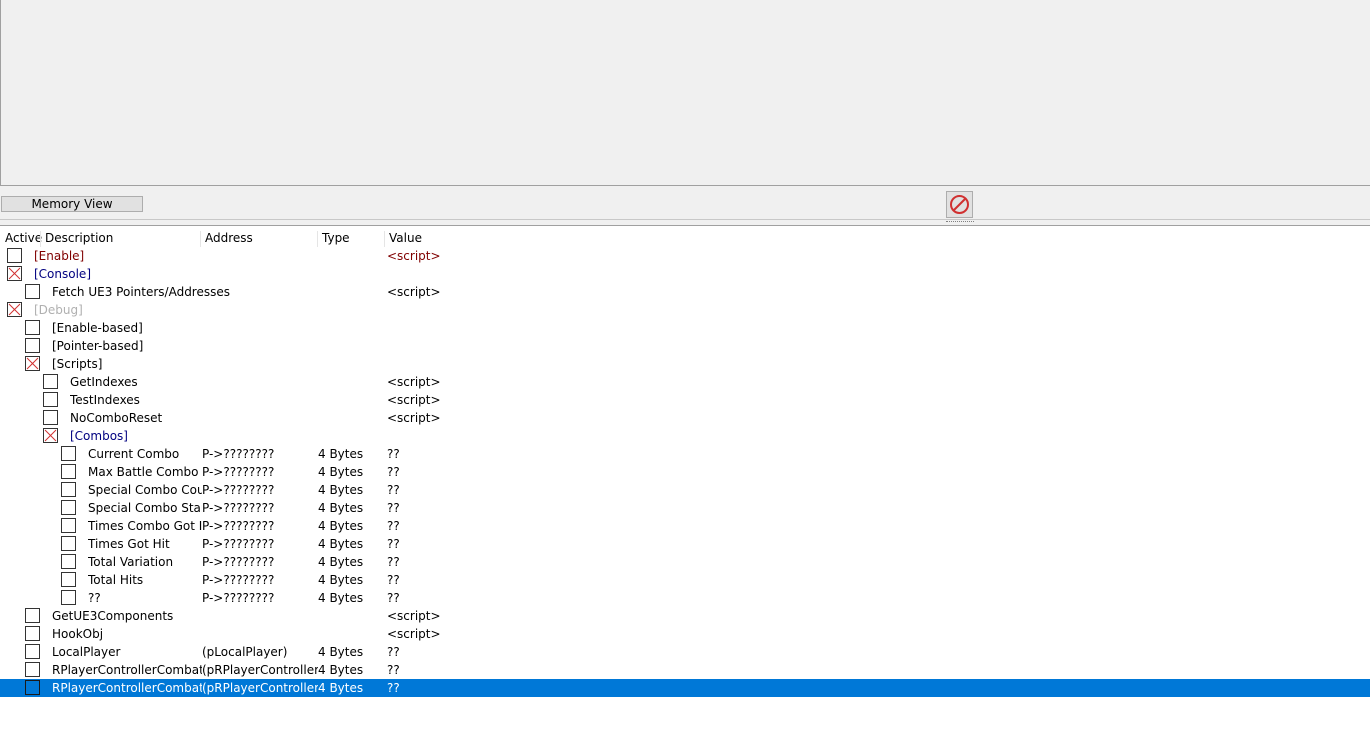 This screenshot has height=747, width=1370. I want to click on table-row: LocalPlayer (pLocalPlayer) 4 Bytes??, so click(685, 652).